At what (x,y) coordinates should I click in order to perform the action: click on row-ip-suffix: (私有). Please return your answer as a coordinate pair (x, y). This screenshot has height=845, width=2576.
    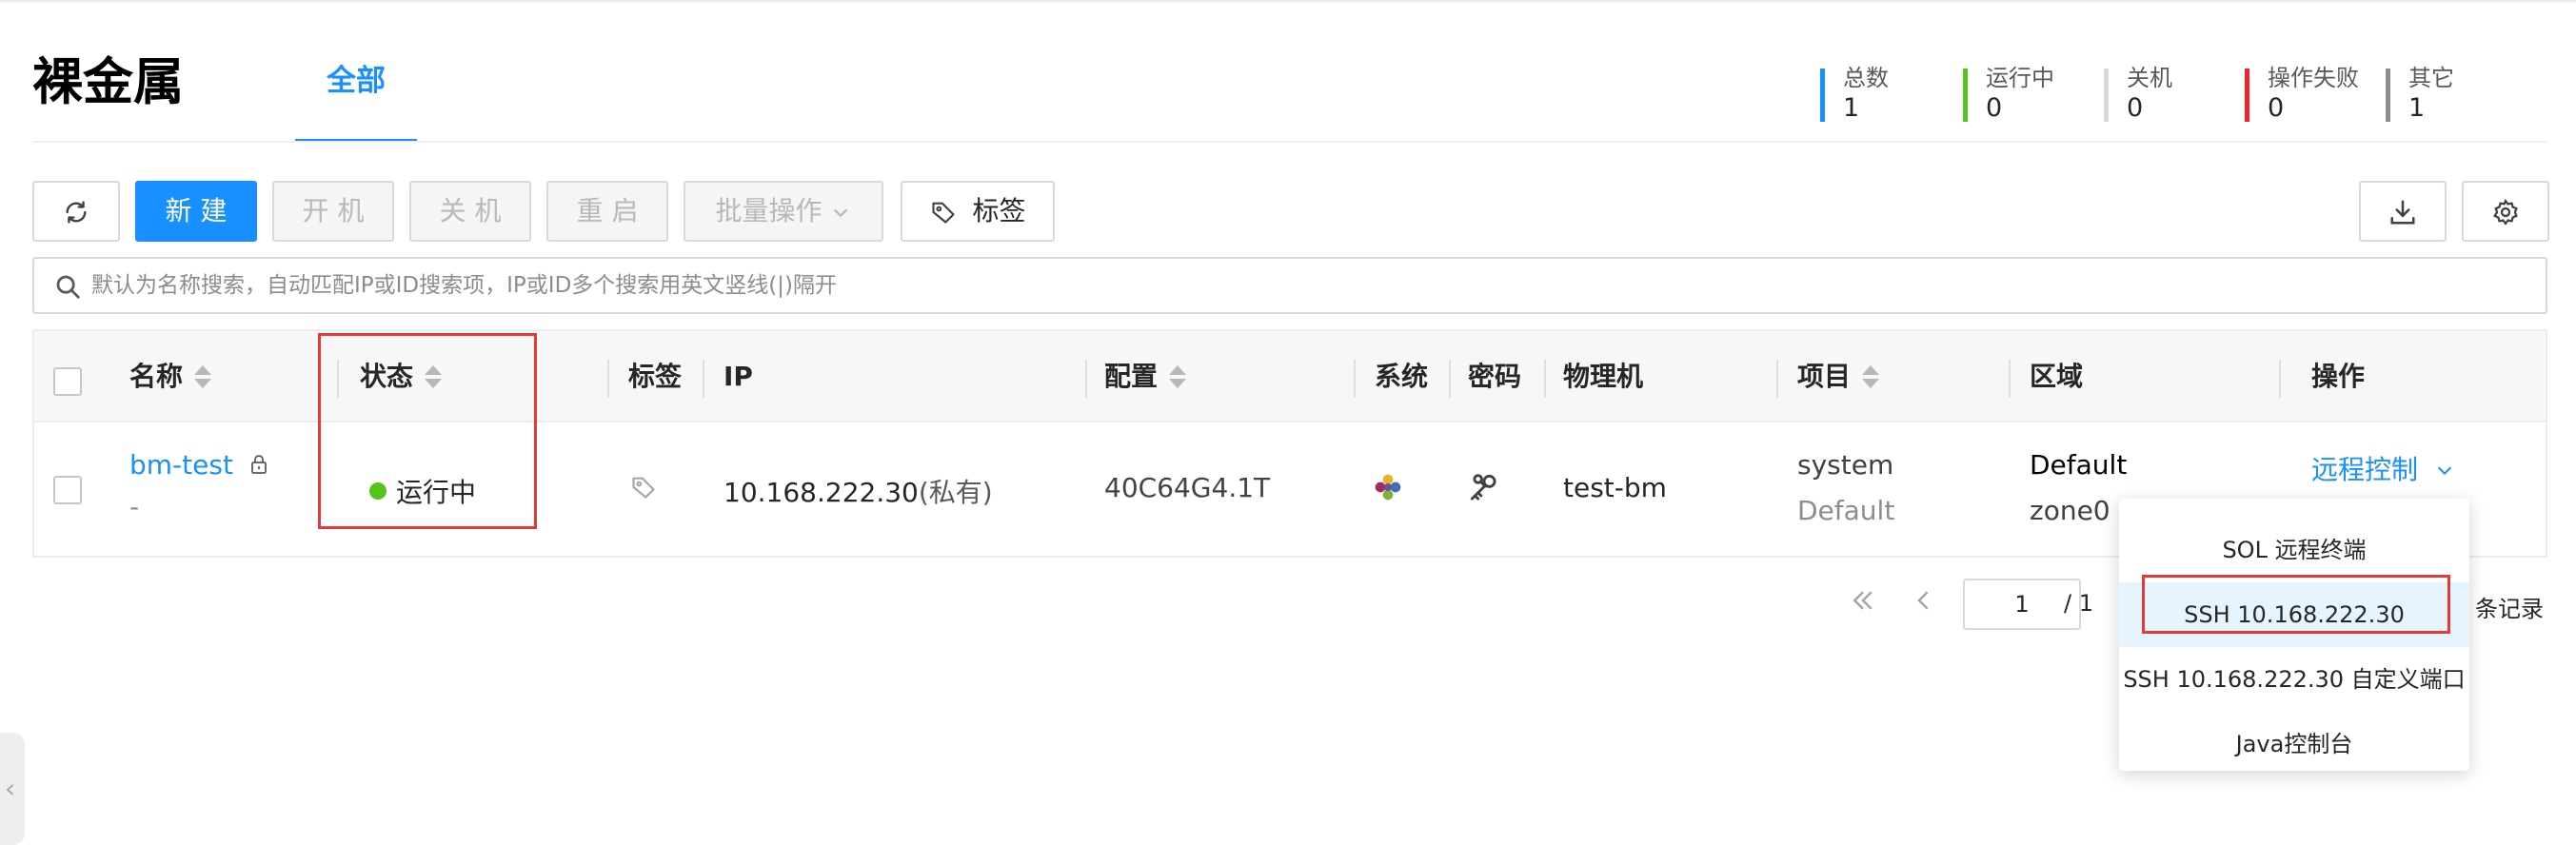
    Looking at the image, I should click on (955, 492).